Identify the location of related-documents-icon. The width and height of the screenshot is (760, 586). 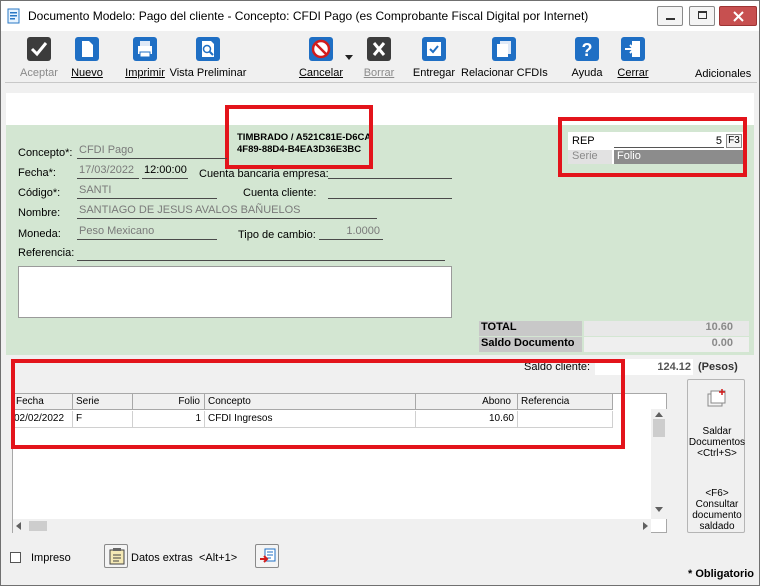
(504, 49).